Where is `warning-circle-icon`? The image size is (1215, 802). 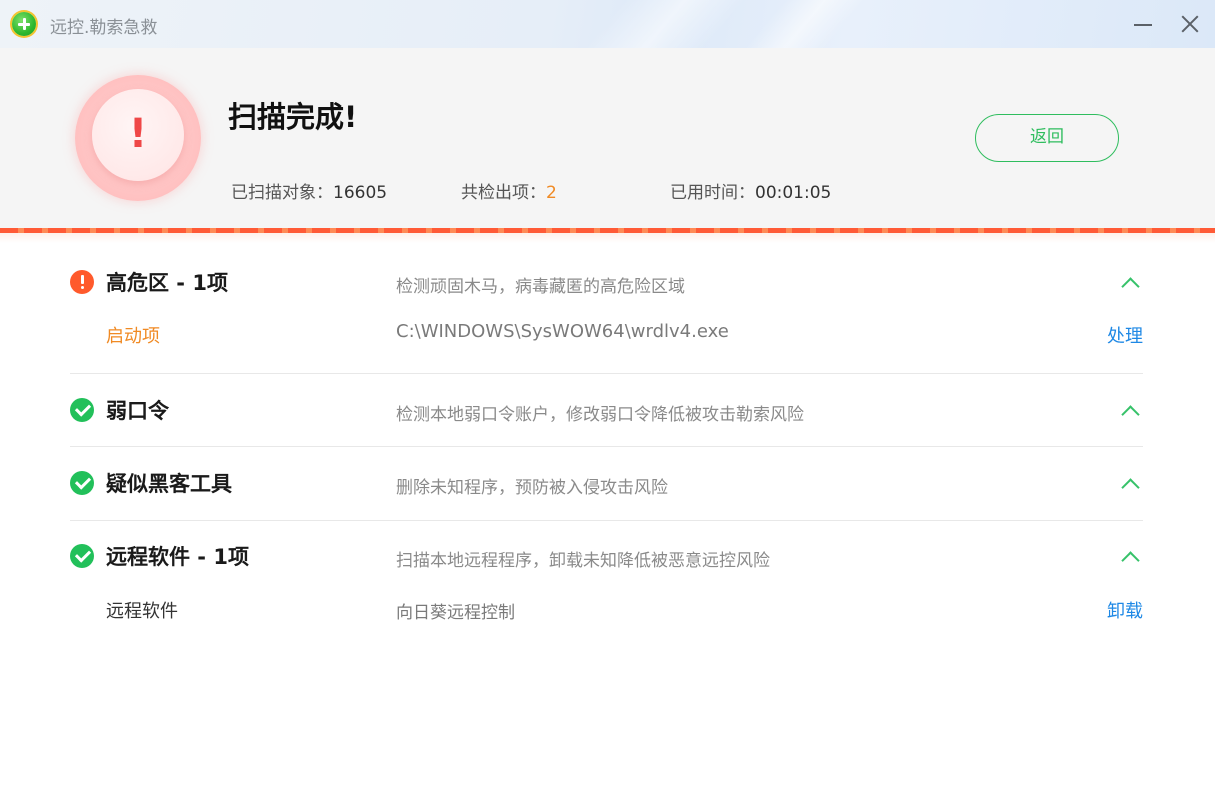
warning-circle-icon is located at coordinates (82, 282).